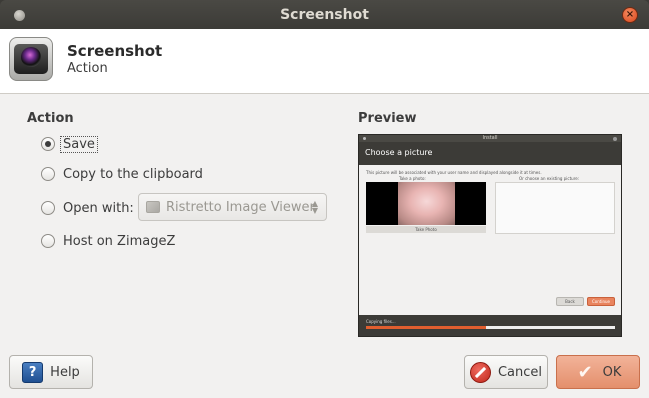 Image resolution: width=649 pixels, height=398 pixels. Describe the element at coordinates (79, 144) in the screenshot. I see `radio-label: Save` at that location.